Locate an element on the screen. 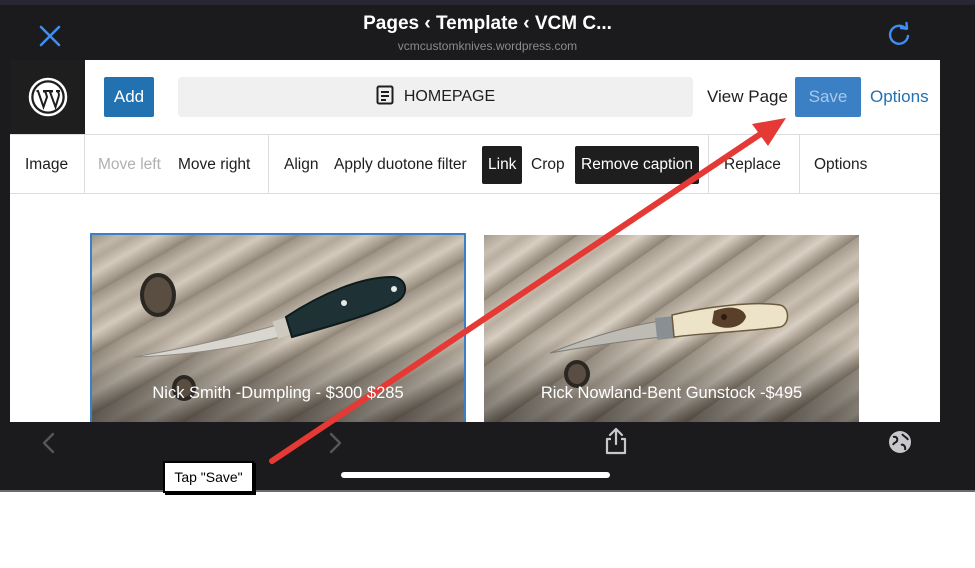  browser-url: vcmcustomknives.wordpress.com is located at coordinates (487, 46).